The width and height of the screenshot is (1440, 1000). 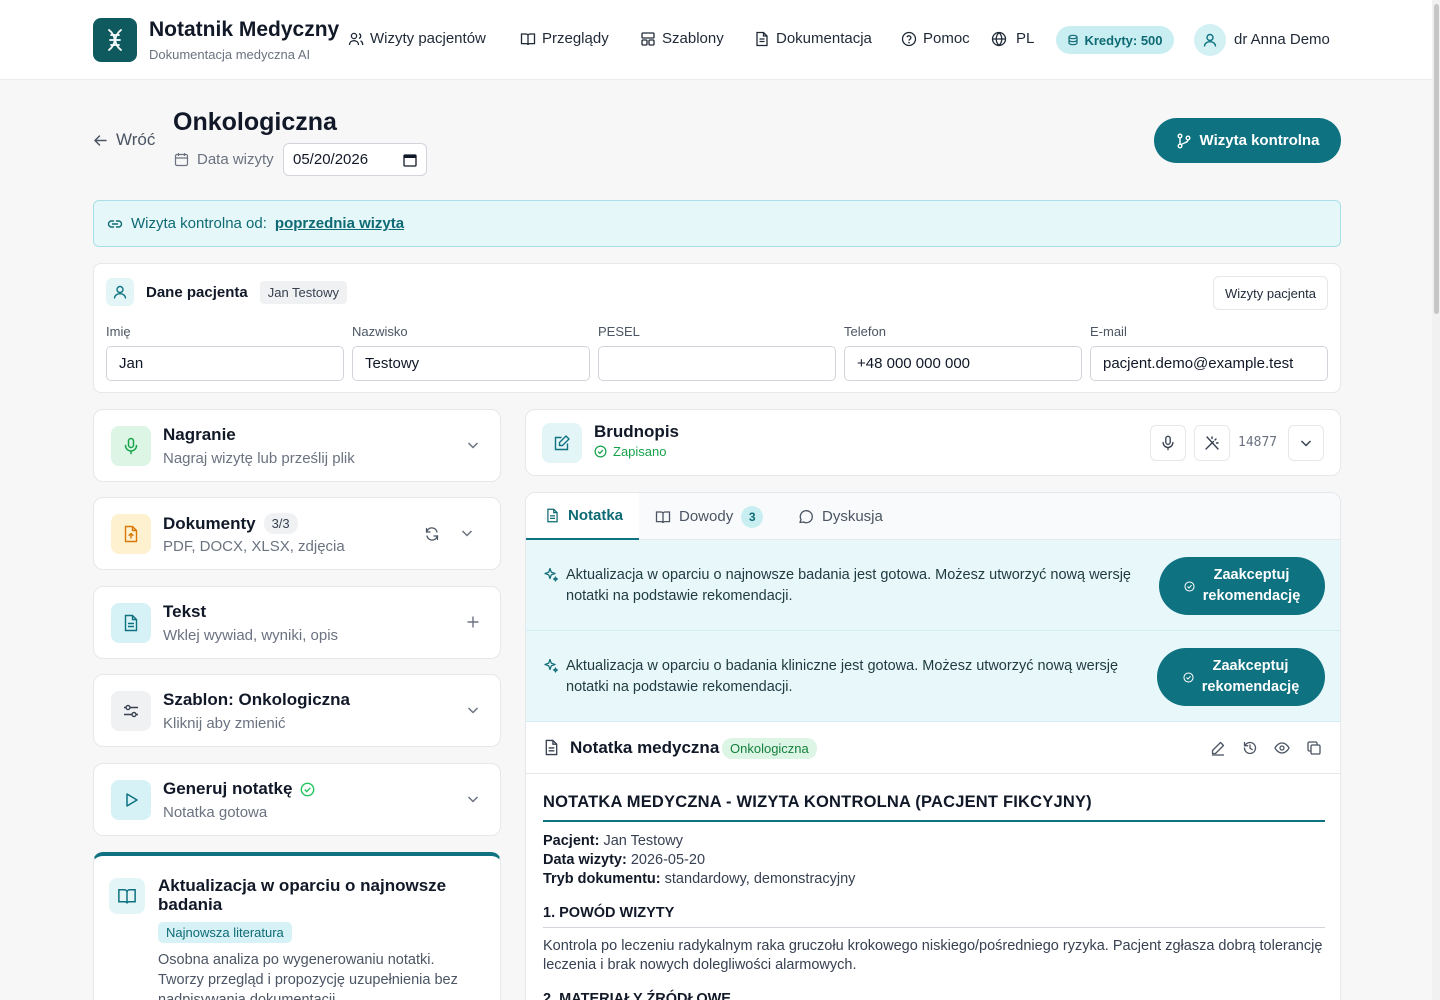 What do you see at coordinates (1123, 40) in the screenshot?
I see `credits-label: Kredyty: 500` at bounding box center [1123, 40].